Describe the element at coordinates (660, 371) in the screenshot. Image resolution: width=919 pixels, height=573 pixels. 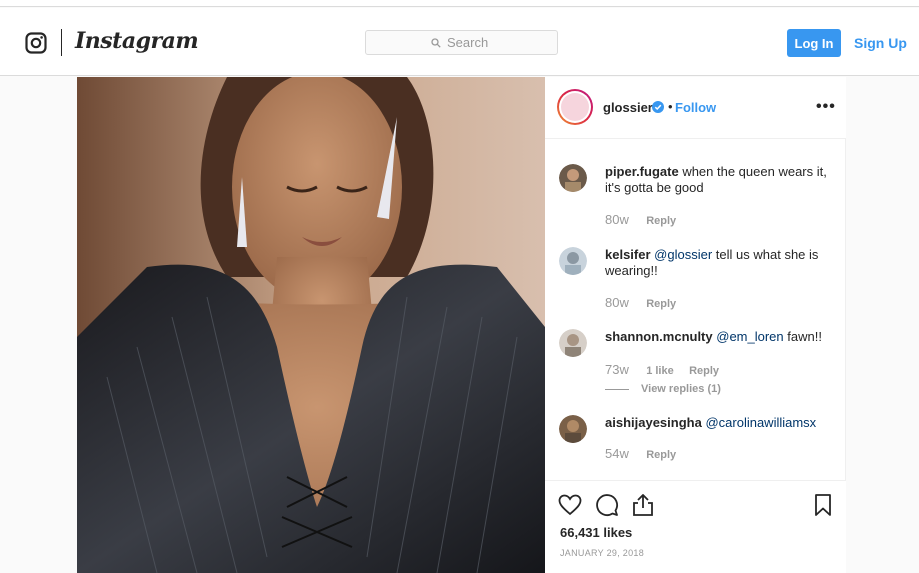
I see `comment-like-count: 1 like` at that location.